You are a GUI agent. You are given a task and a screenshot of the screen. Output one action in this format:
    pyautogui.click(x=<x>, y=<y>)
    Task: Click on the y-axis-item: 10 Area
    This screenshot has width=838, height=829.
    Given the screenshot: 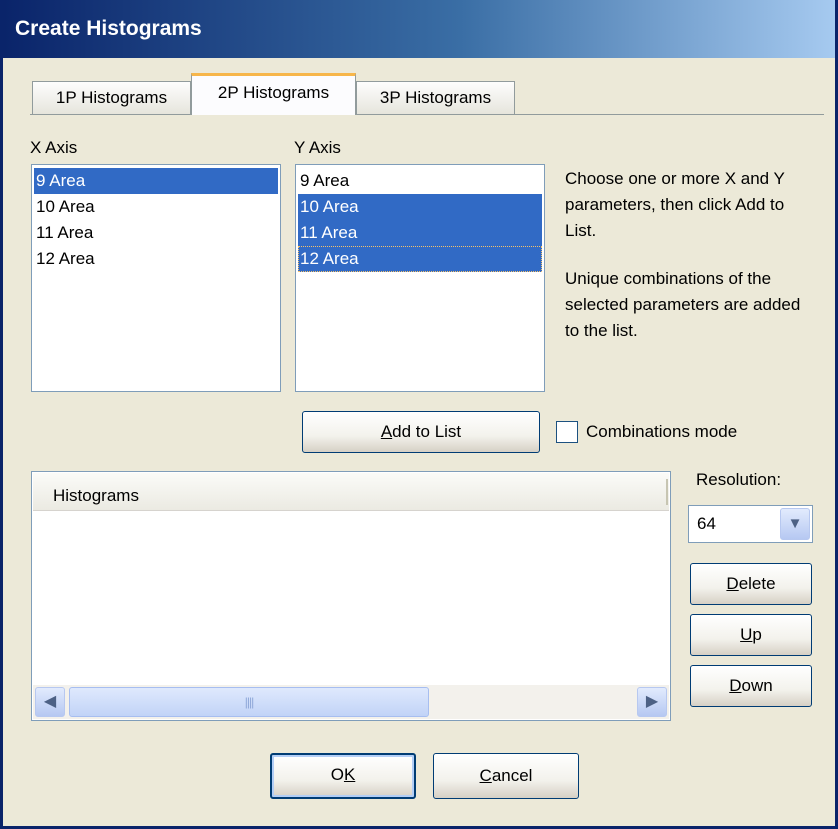 What is the action you would take?
    pyautogui.click(x=420, y=207)
    